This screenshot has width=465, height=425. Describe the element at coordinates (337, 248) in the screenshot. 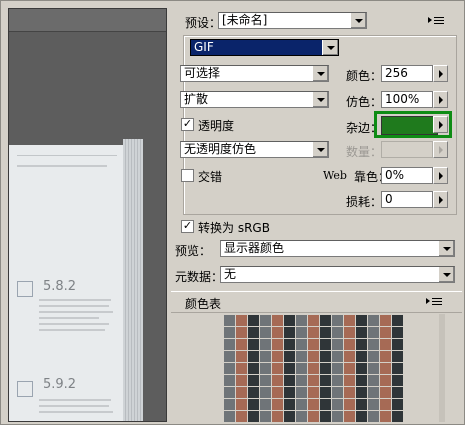

I see `preview-select: 显示器颜色` at that location.